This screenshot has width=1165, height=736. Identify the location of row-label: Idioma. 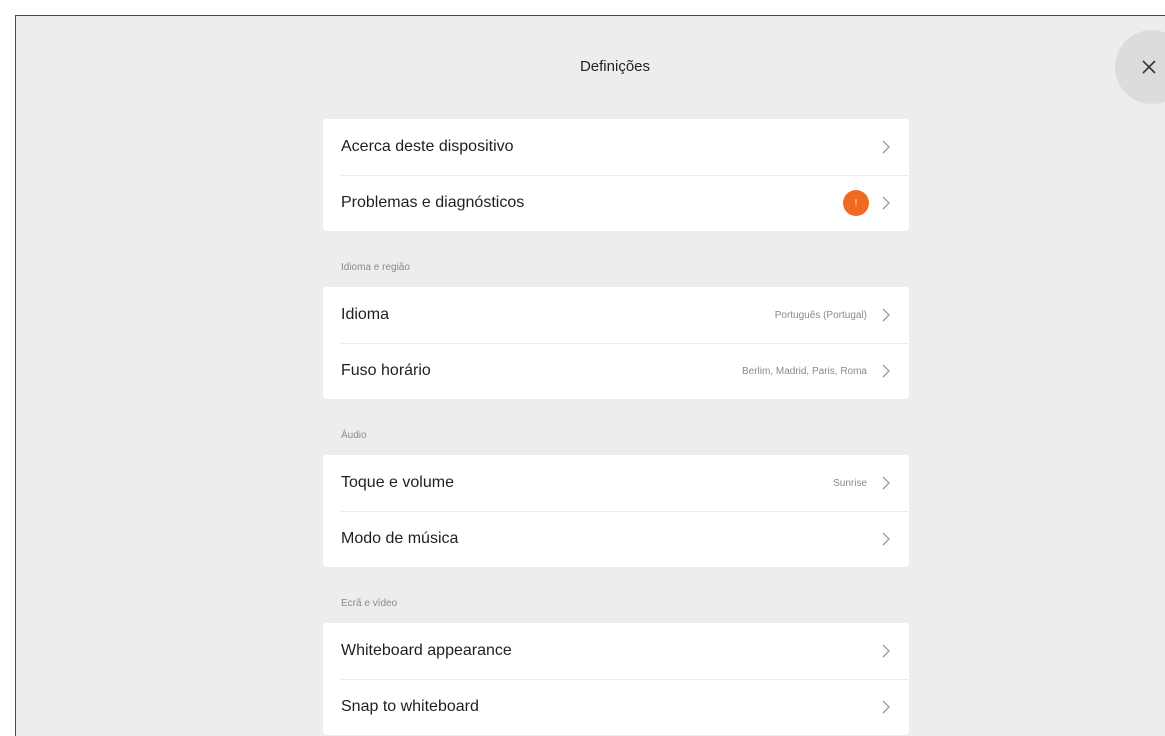
(365, 314).